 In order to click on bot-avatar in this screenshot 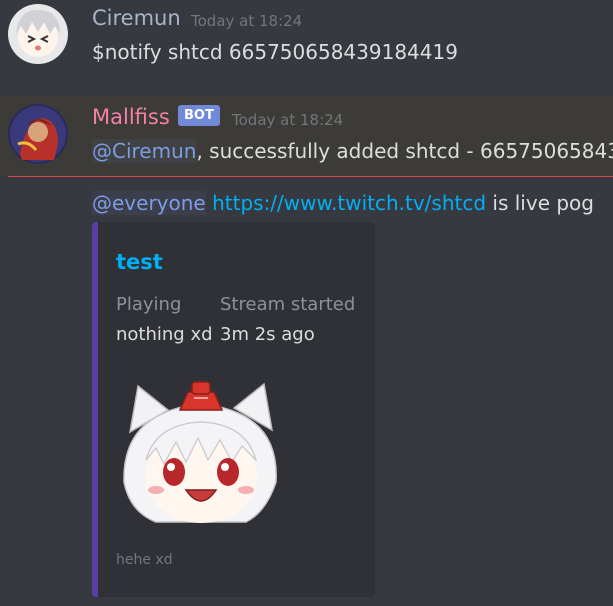, I will do `click(38, 134)`.